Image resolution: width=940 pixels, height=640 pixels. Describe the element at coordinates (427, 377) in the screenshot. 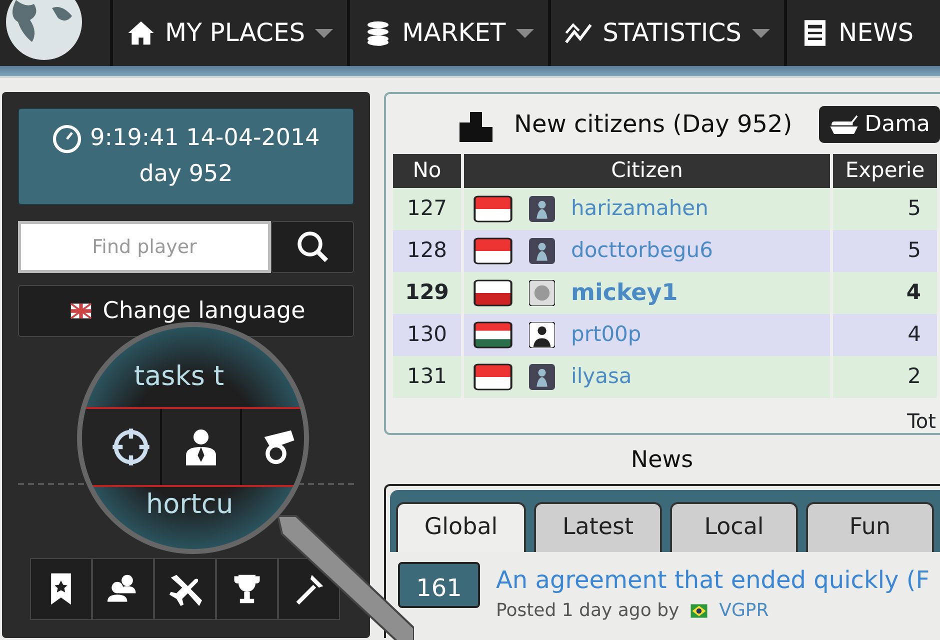

I see `table-cell: 131` at that location.